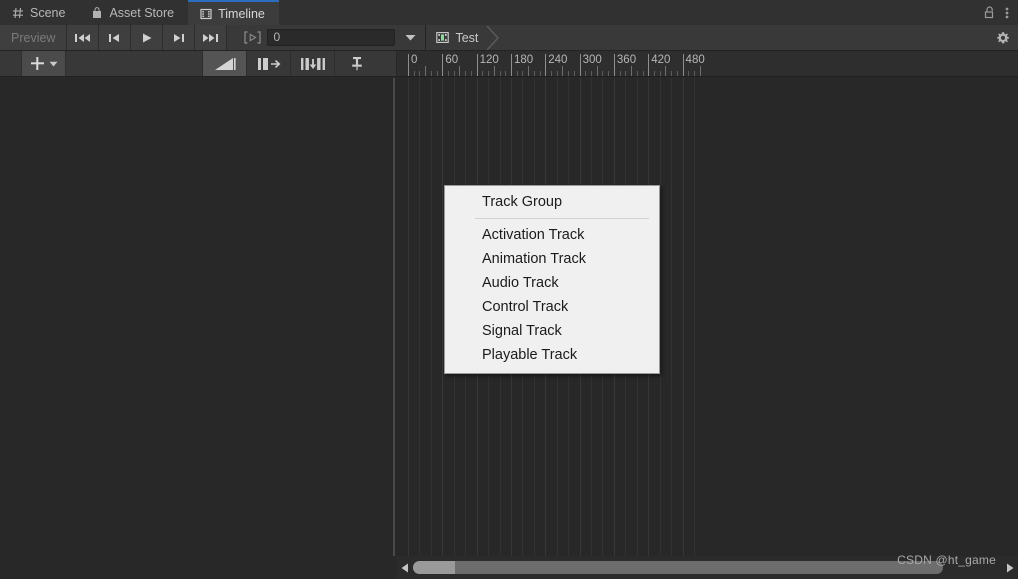 The image size is (1018, 579). I want to click on play-button, so click(147, 37).